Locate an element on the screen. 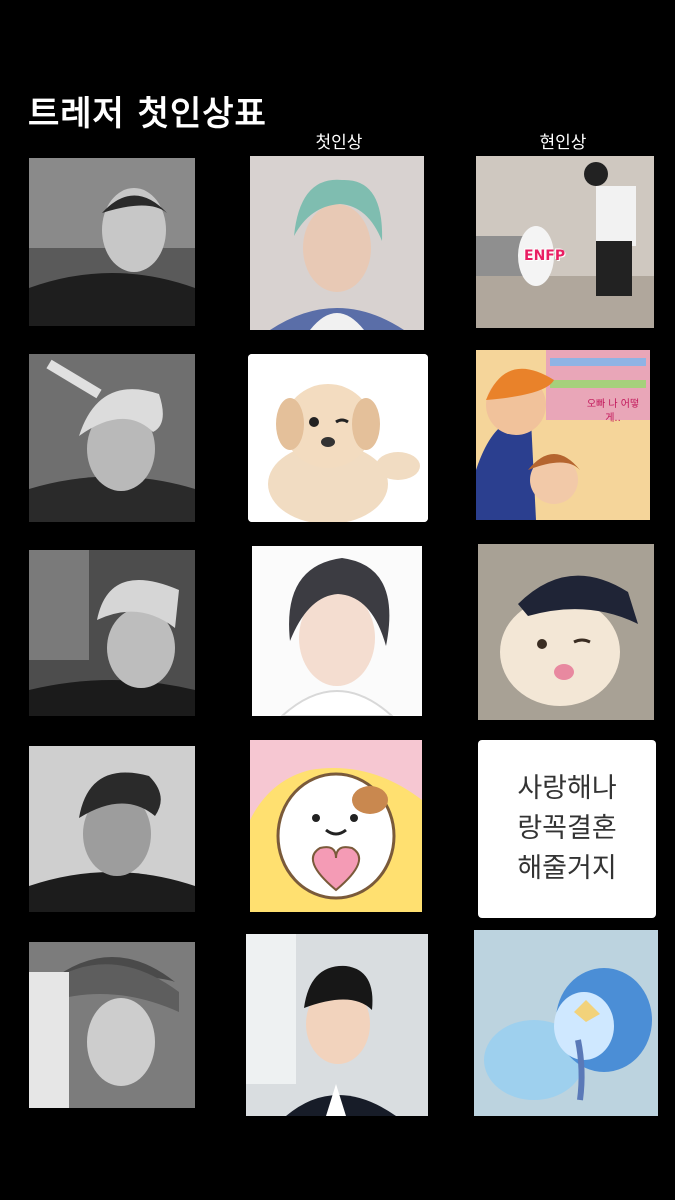  puppy-image is located at coordinates (338, 438).